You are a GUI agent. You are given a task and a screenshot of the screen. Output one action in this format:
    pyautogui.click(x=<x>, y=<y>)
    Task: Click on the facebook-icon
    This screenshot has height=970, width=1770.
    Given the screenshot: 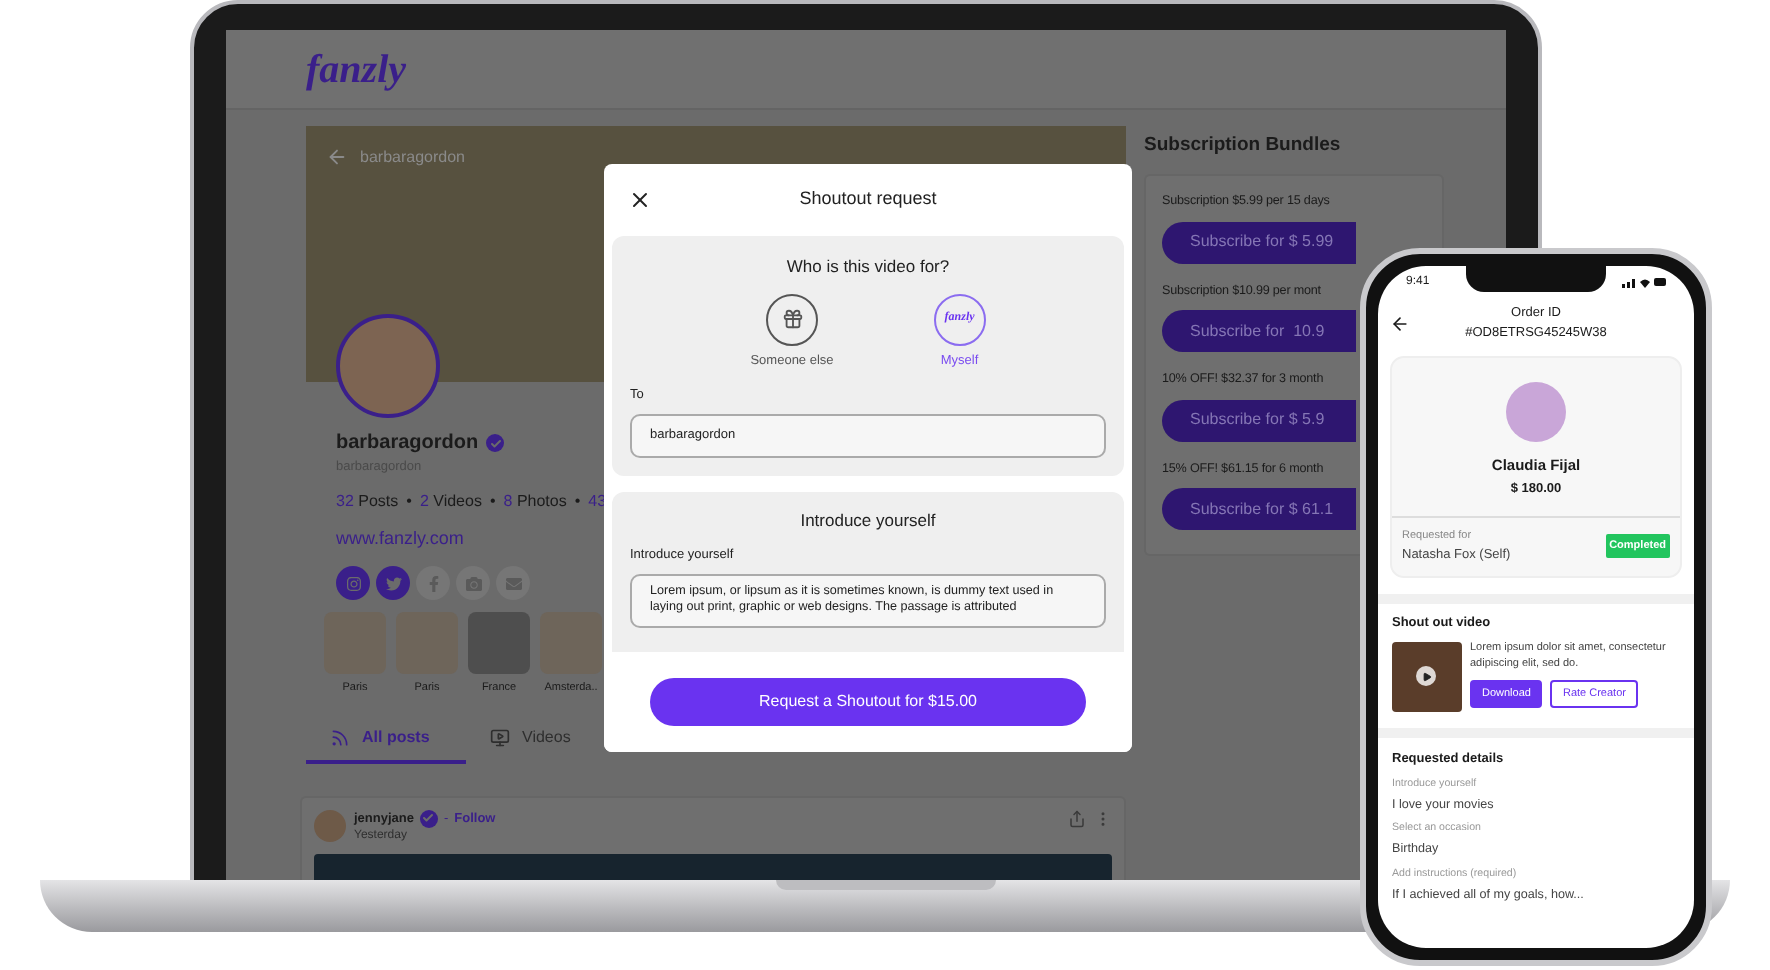 What is the action you would take?
    pyautogui.click(x=433, y=583)
    